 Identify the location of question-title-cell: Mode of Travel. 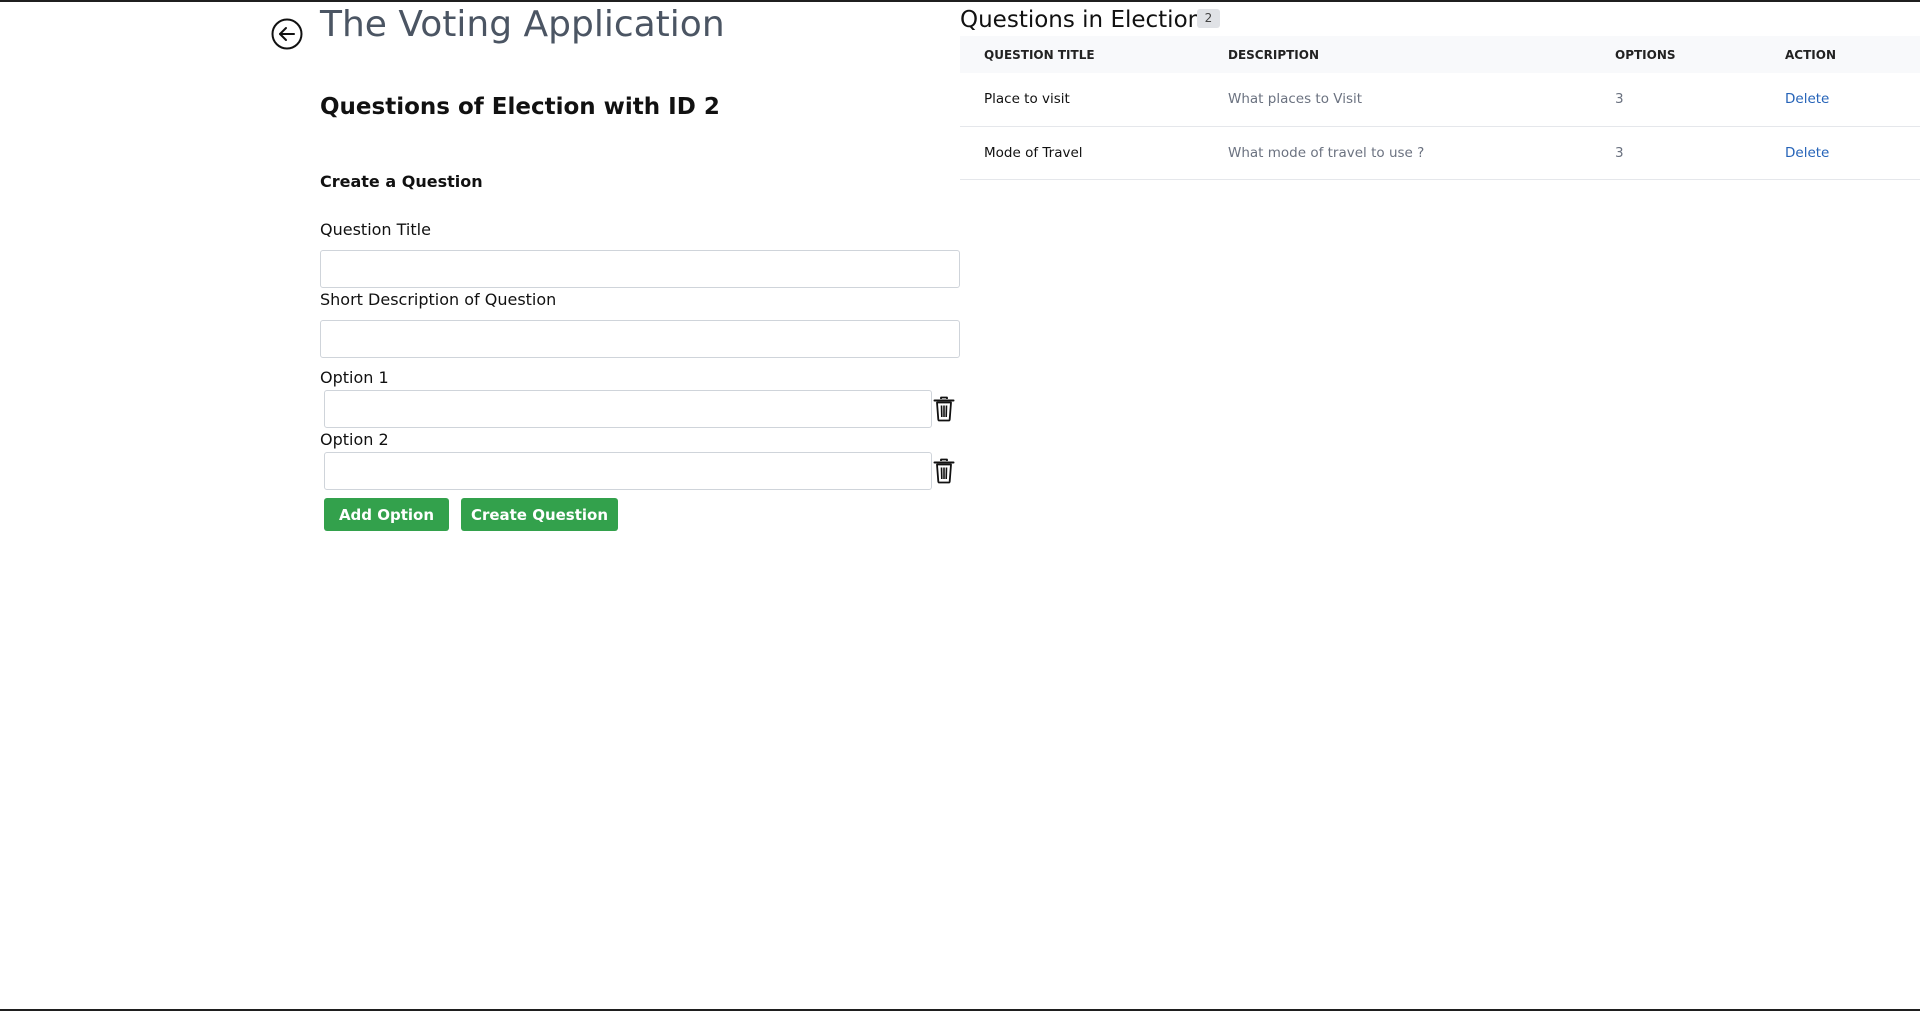
(1033, 152).